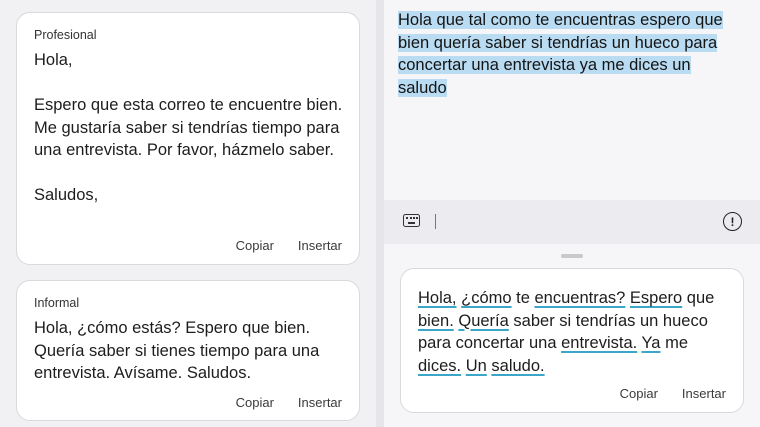 Image resolution: width=760 pixels, height=427 pixels. Describe the element at coordinates (656, 298) in the screenshot. I see `corrected-word: Espero` at that location.